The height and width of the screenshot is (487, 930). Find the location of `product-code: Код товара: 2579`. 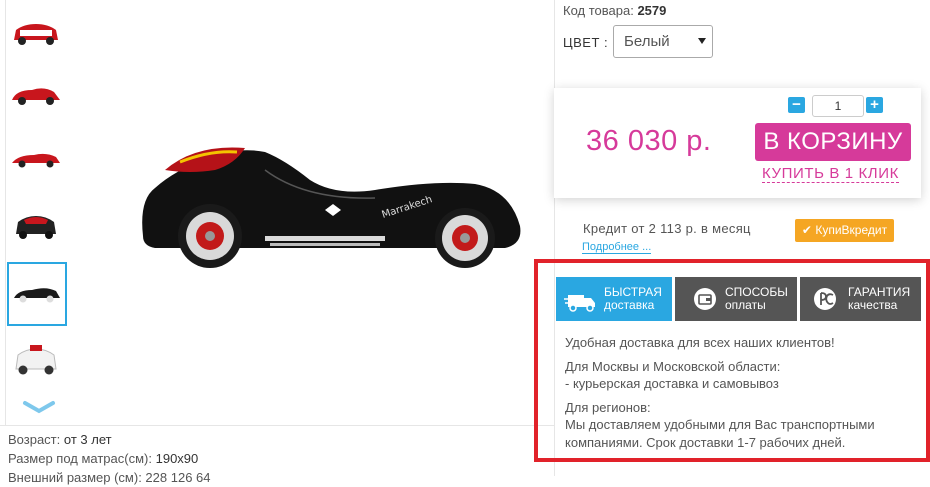

product-code: Код товара: 2579 is located at coordinates (614, 10).